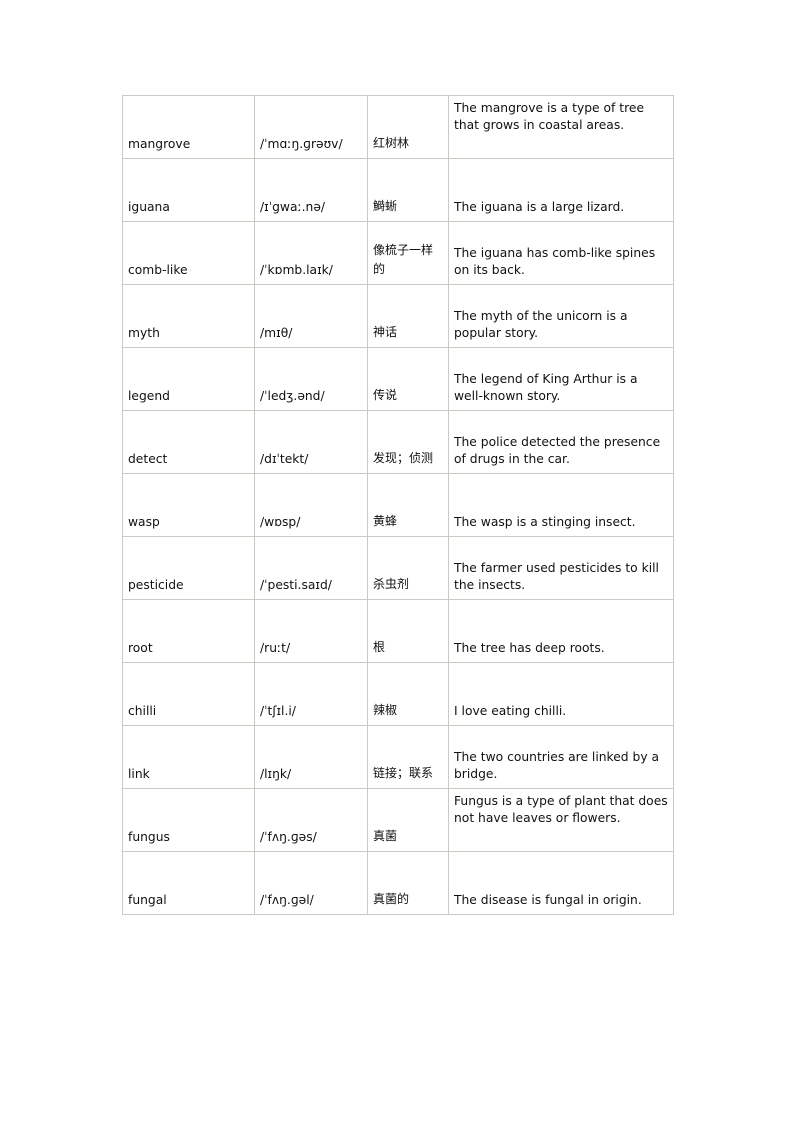 The height and width of the screenshot is (1123, 794). What do you see at coordinates (408, 631) in the screenshot?
I see `vocab-chinese-cell: 根` at bounding box center [408, 631].